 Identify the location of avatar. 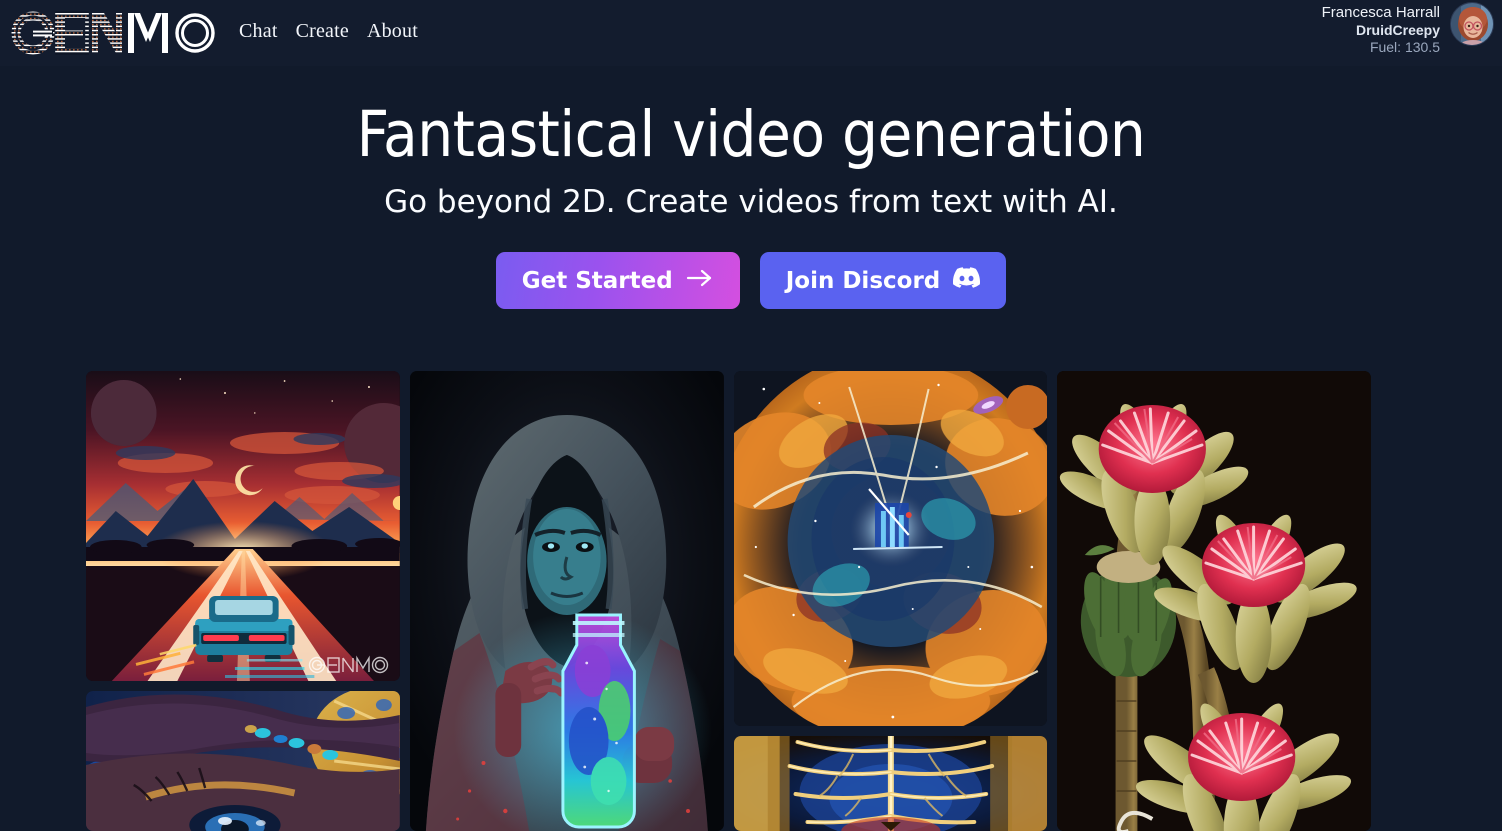
(1472, 24).